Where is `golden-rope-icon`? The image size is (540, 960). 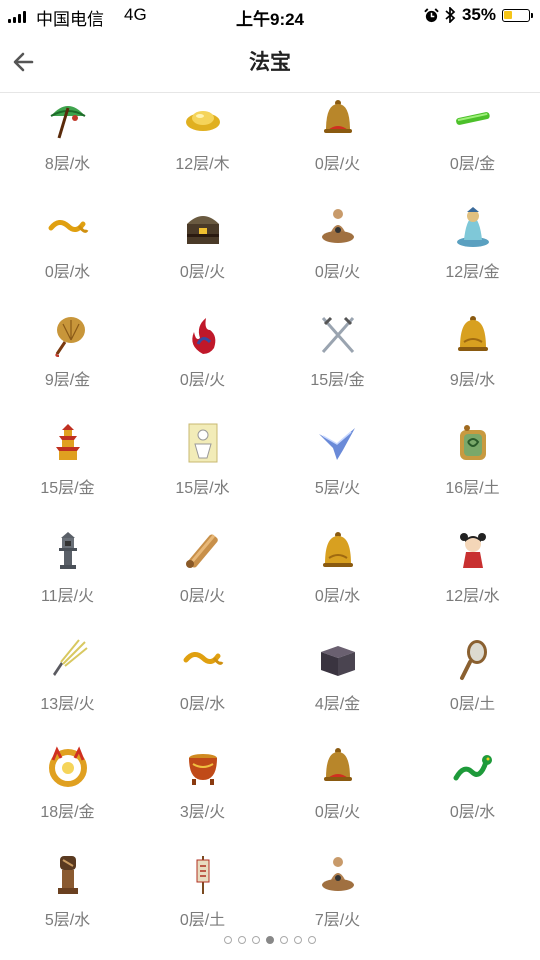
golden-rope-icon is located at coordinates (203, 659).